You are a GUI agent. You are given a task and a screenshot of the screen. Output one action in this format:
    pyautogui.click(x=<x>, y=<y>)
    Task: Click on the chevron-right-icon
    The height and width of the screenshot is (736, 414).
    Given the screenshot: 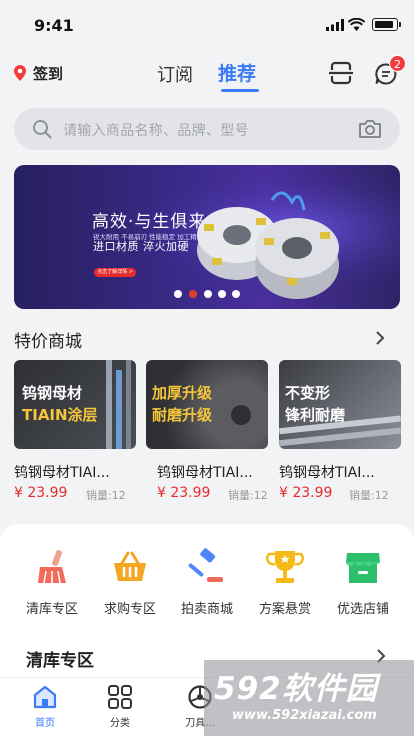 What is the action you would take?
    pyautogui.click(x=380, y=338)
    